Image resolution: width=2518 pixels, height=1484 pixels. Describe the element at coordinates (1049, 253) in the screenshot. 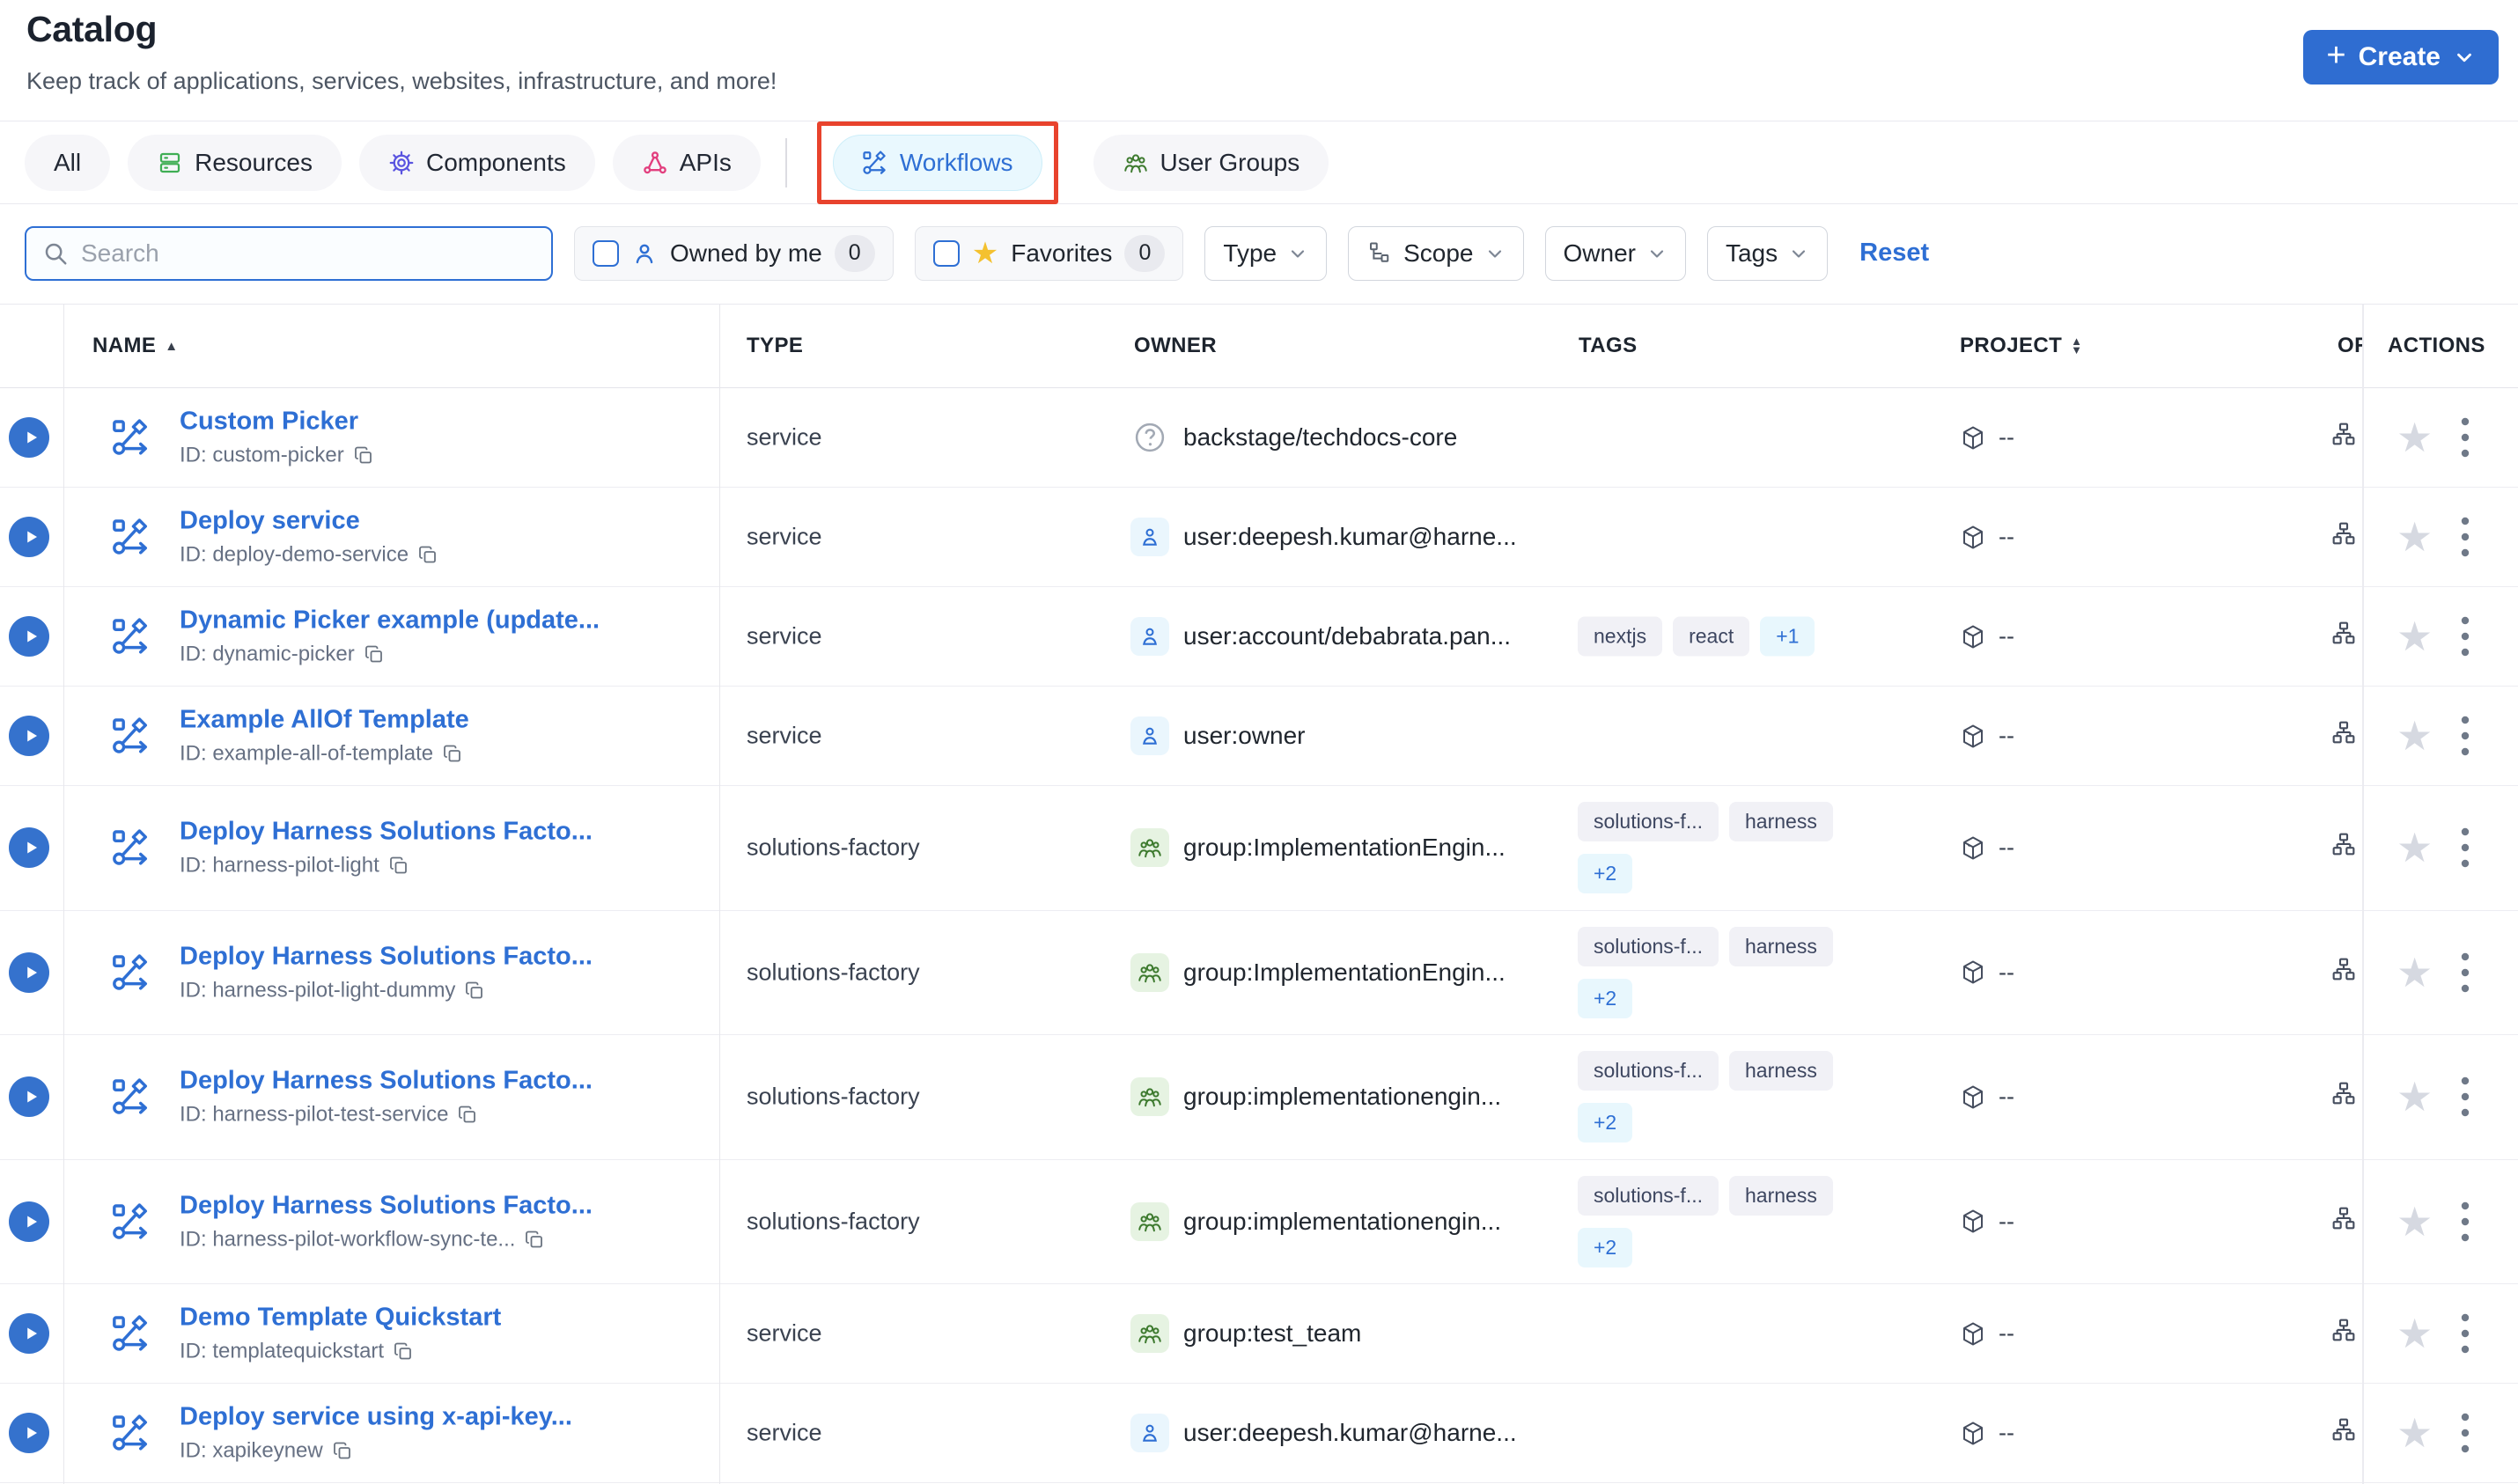

I see `favorites-filter: ★ Favorites 0` at that location.